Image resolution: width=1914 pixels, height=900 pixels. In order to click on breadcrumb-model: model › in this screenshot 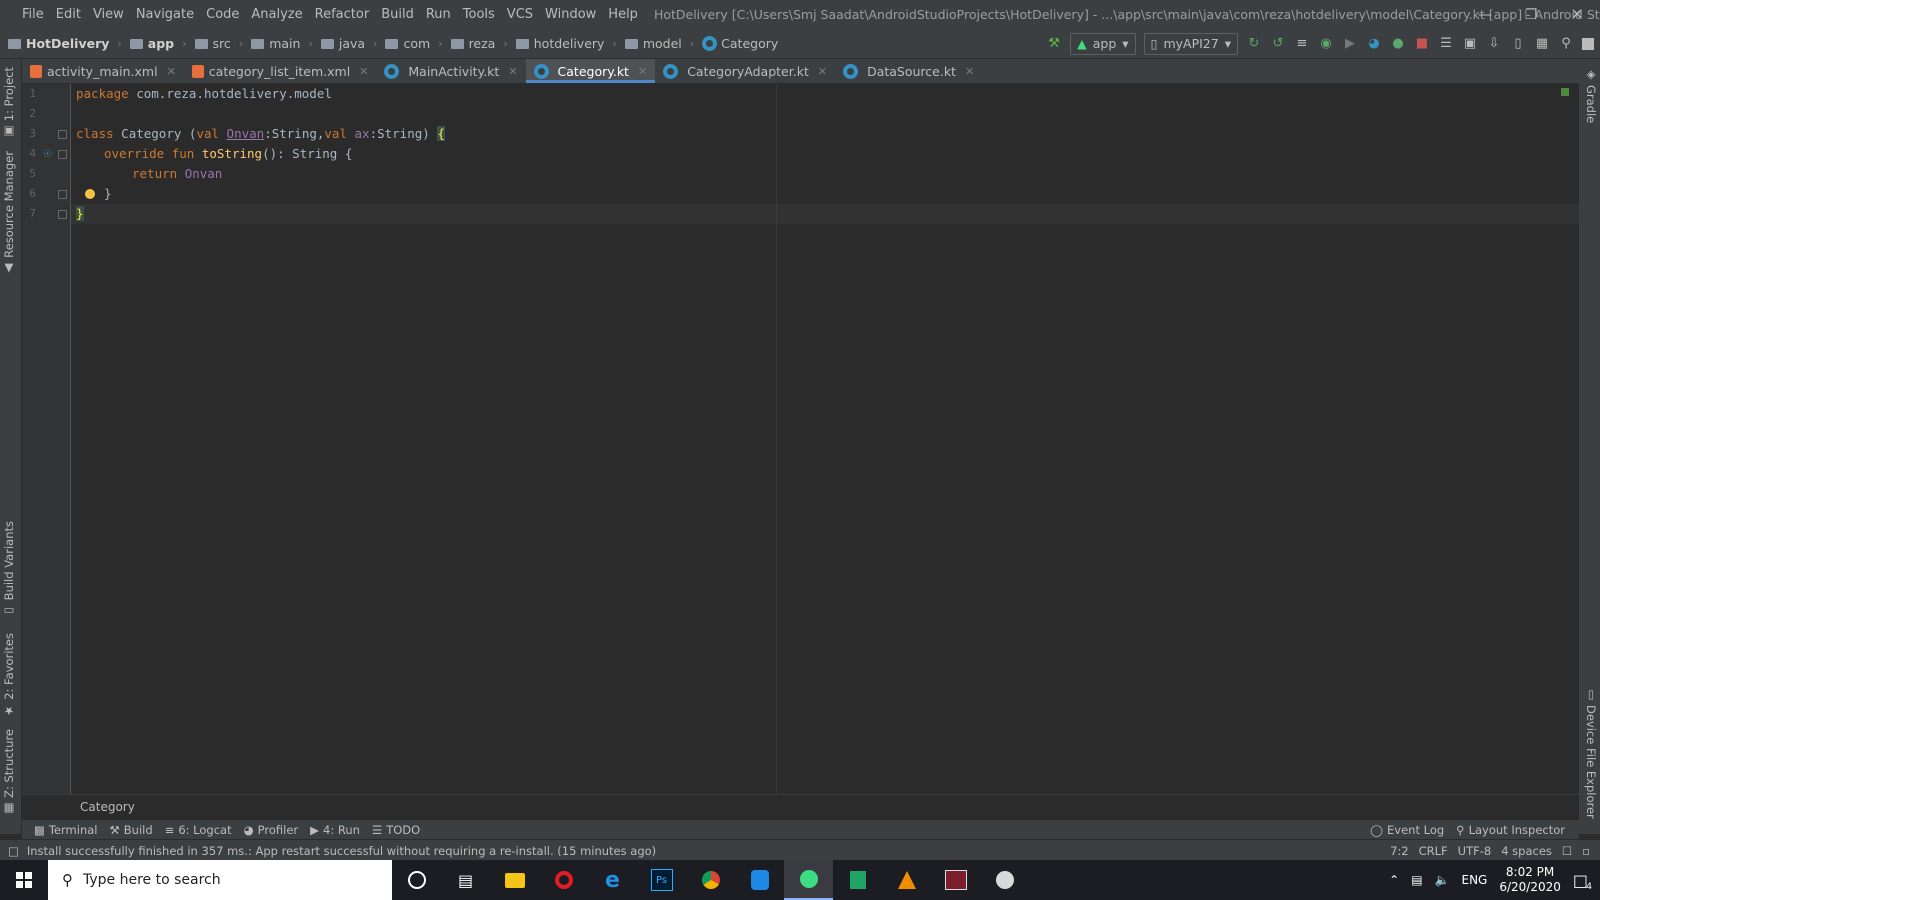, I will do `click(659, 43)`.